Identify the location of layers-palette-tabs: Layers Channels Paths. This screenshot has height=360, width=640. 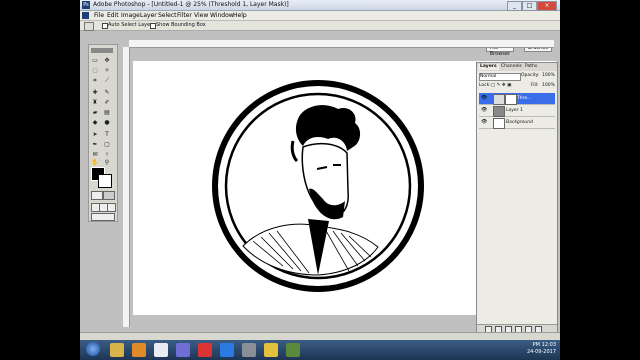
(517, 67).